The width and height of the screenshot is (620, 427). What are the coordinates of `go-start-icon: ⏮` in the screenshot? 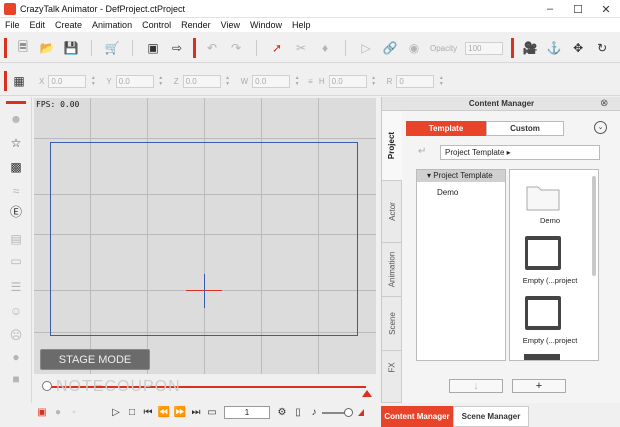 It's located at (148, 413).